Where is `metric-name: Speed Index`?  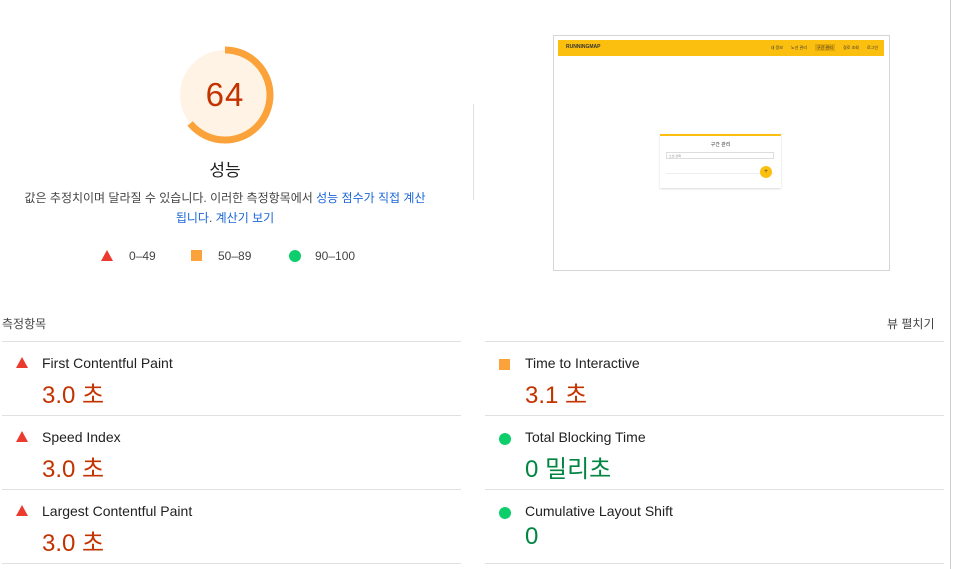 metric-name: Speed Index is located at coordinates (81, 437).